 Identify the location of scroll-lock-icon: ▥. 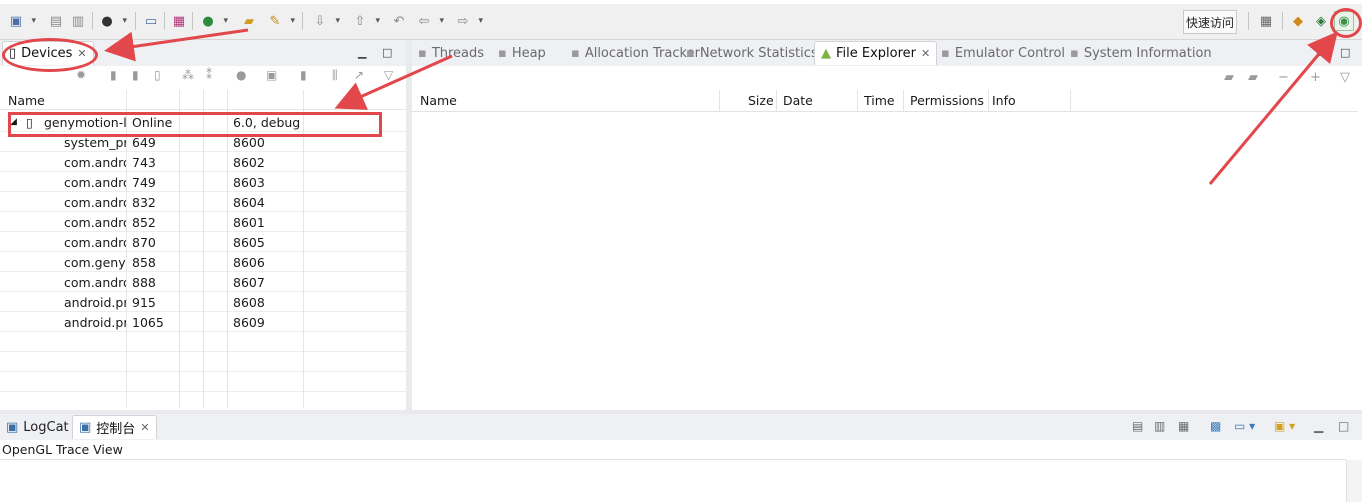
(1159, 426).